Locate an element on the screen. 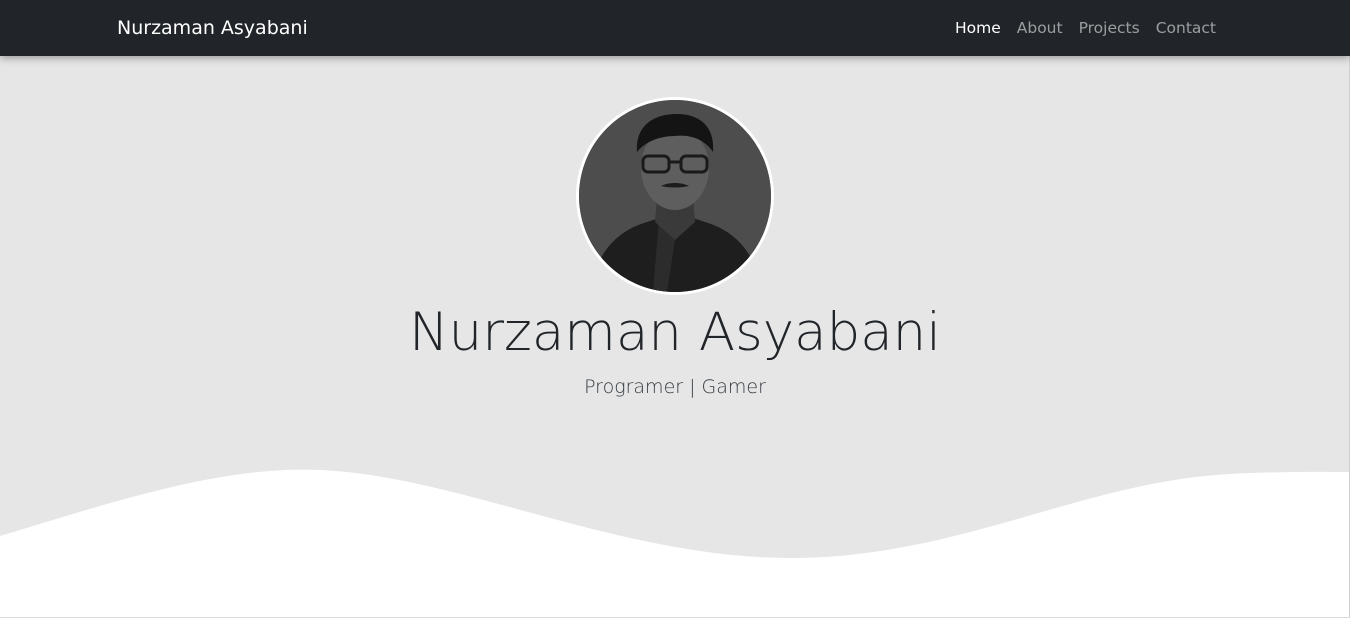 Image resolution: width=1350 pixels, height=618 pixels. nav-link-about: About is located at coordinates (1040, 28).